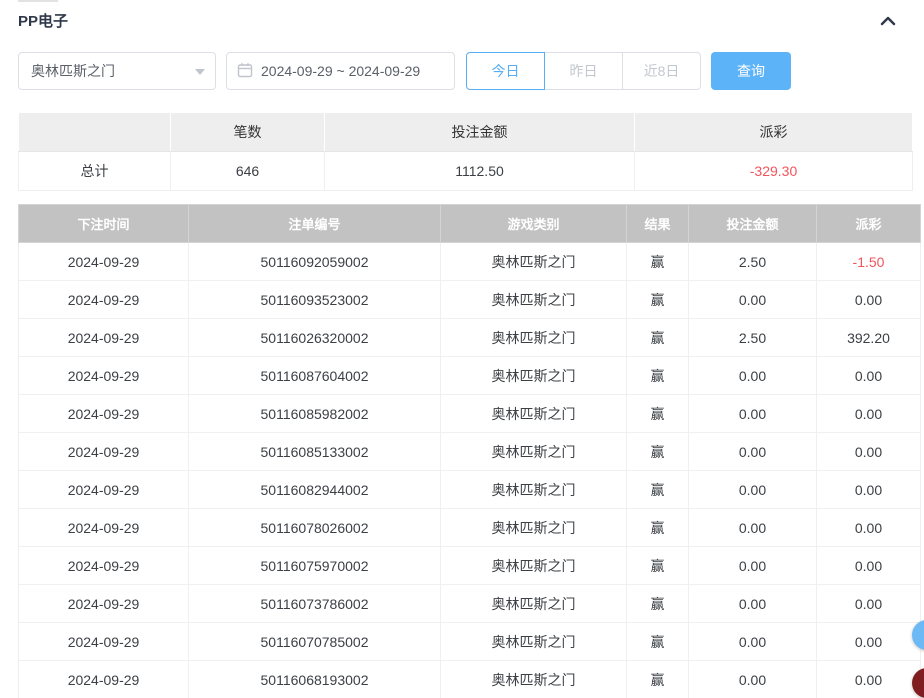 The width and height of the screenshot is (924, 698). Describe the element at coordinates (314, 299) in the screenshot. I see `cell-bet-id: 50116093523002` at that location.